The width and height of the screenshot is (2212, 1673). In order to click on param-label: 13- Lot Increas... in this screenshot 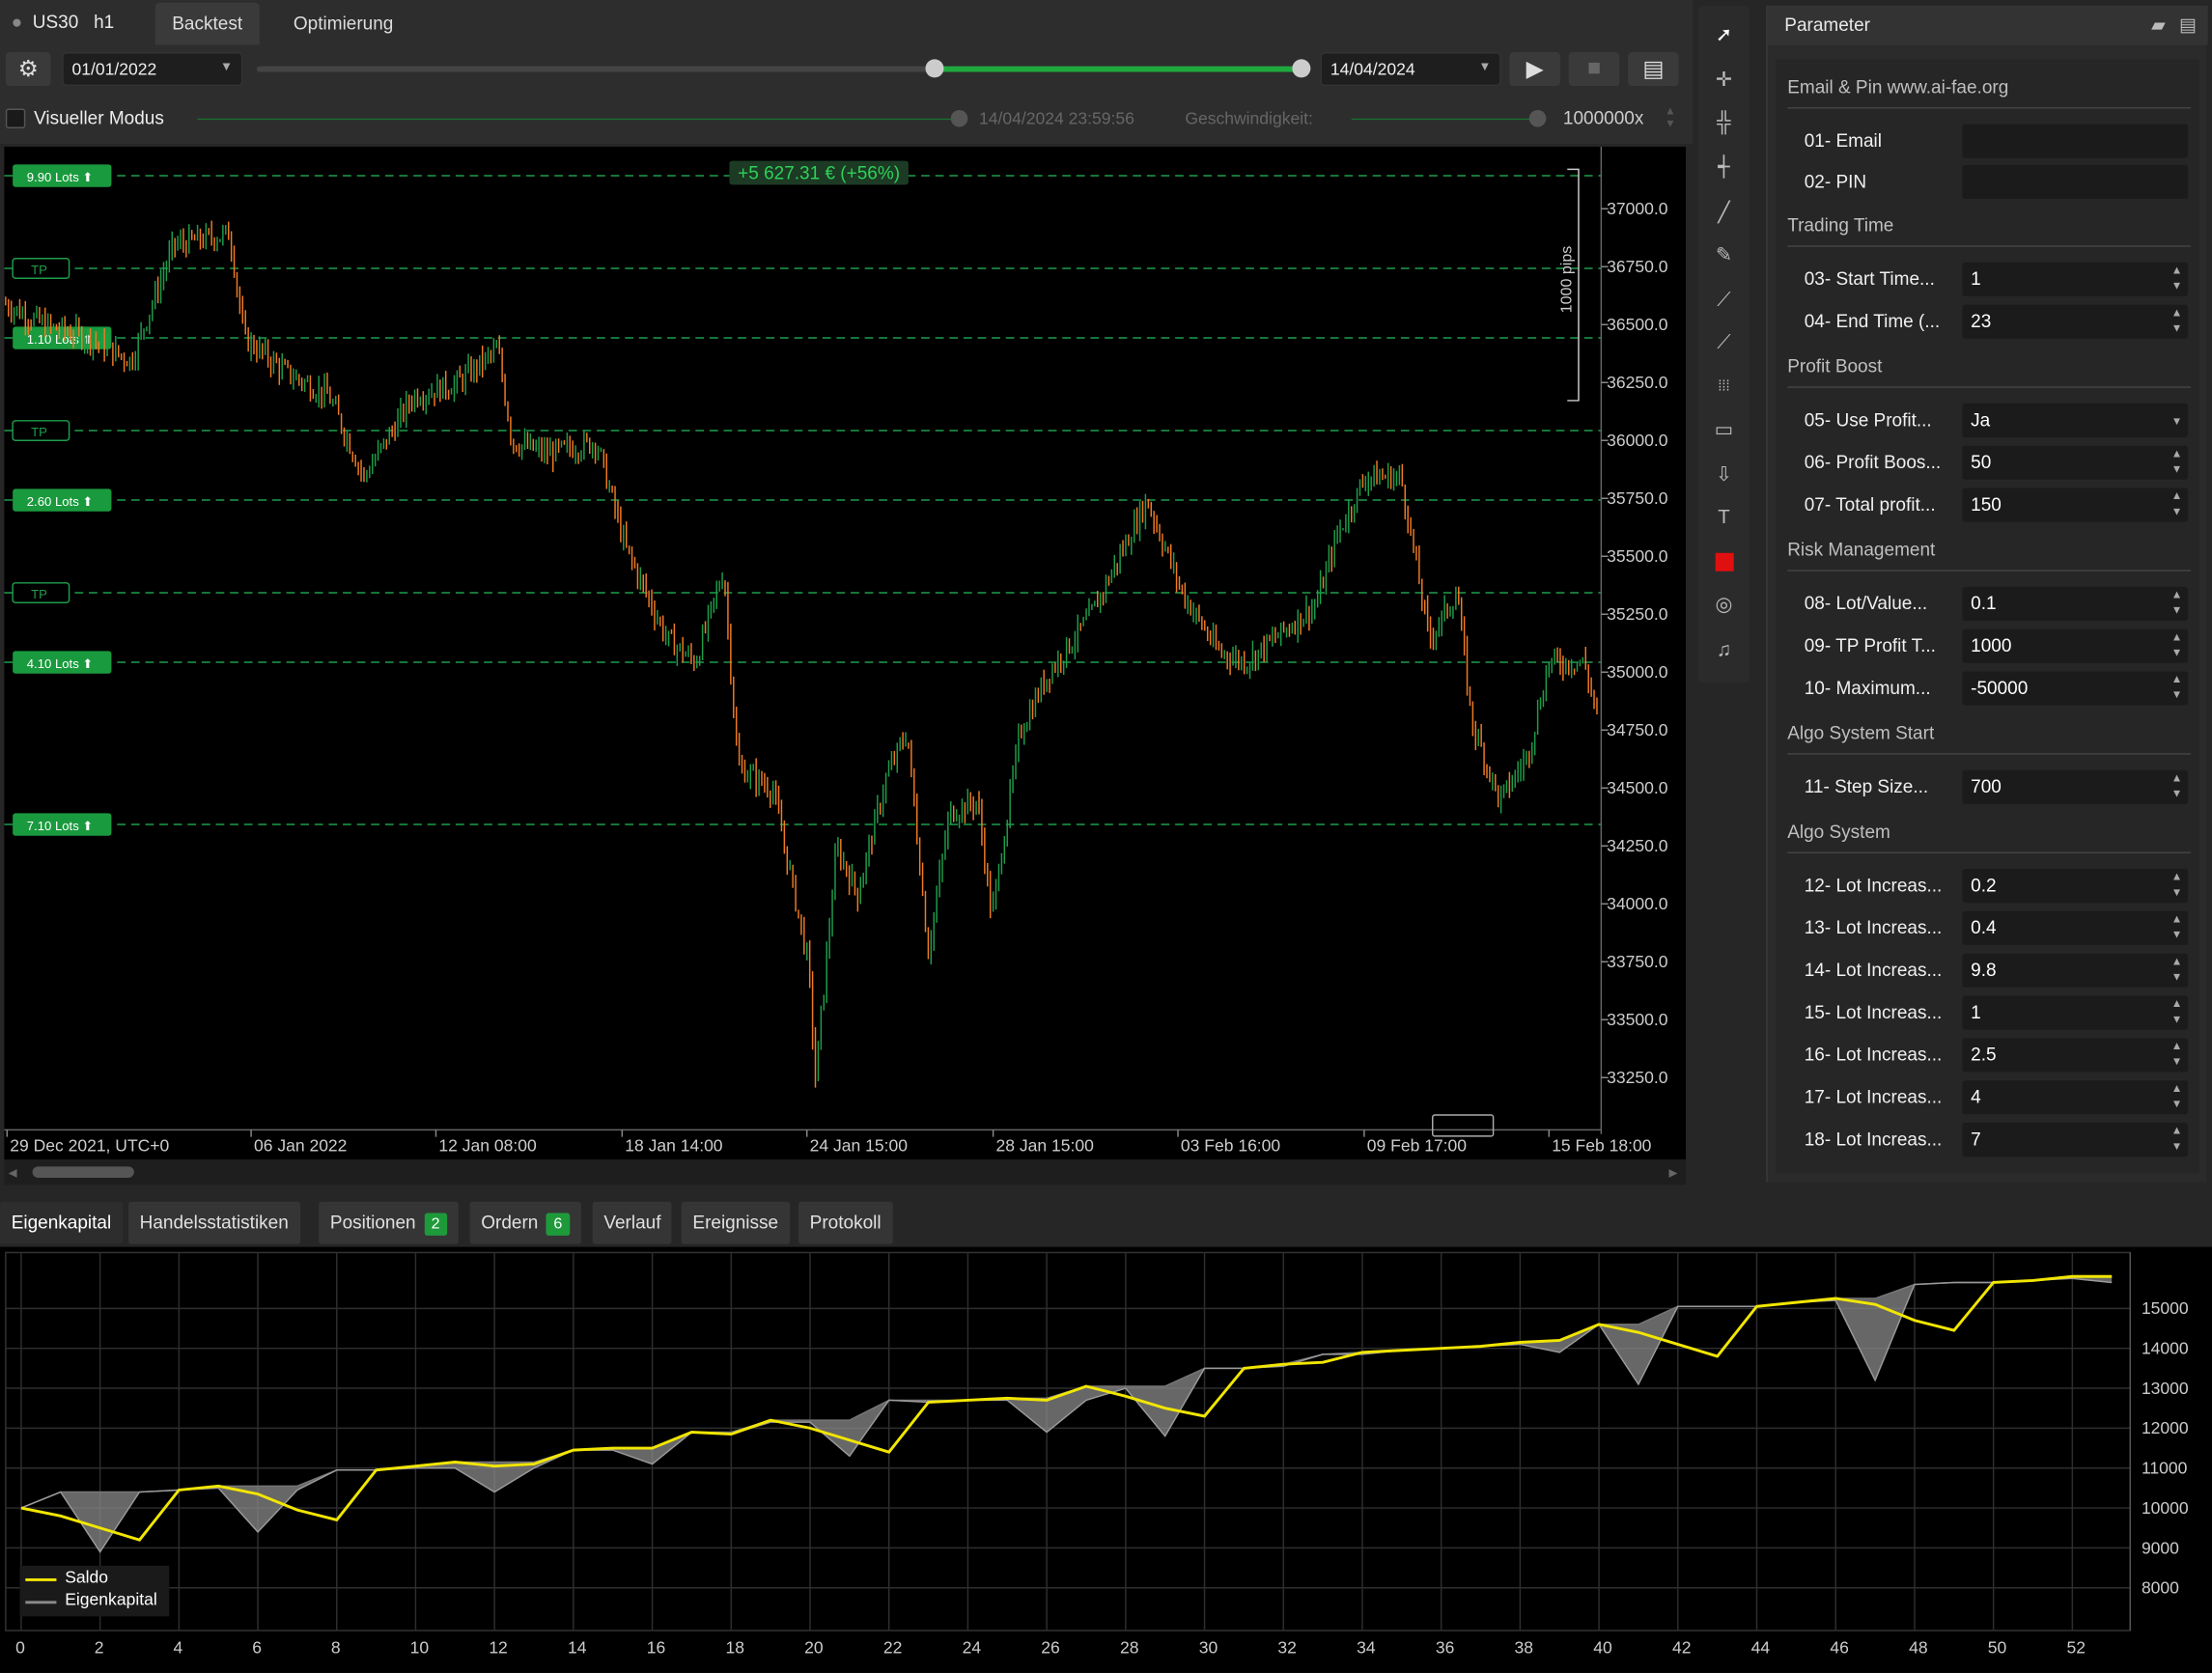, I will do `click(1874, 927)`.